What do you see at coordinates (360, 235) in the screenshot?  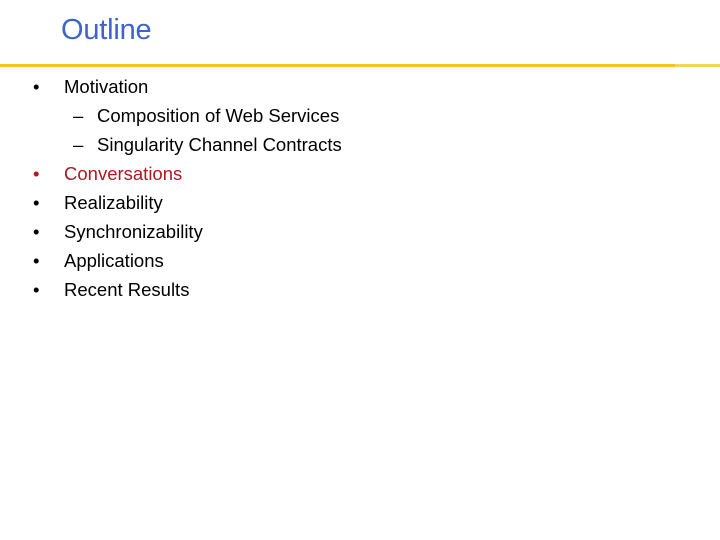 I see `outline-item-synchronizability: • Synchronizability` at bounding box center [360, 235].